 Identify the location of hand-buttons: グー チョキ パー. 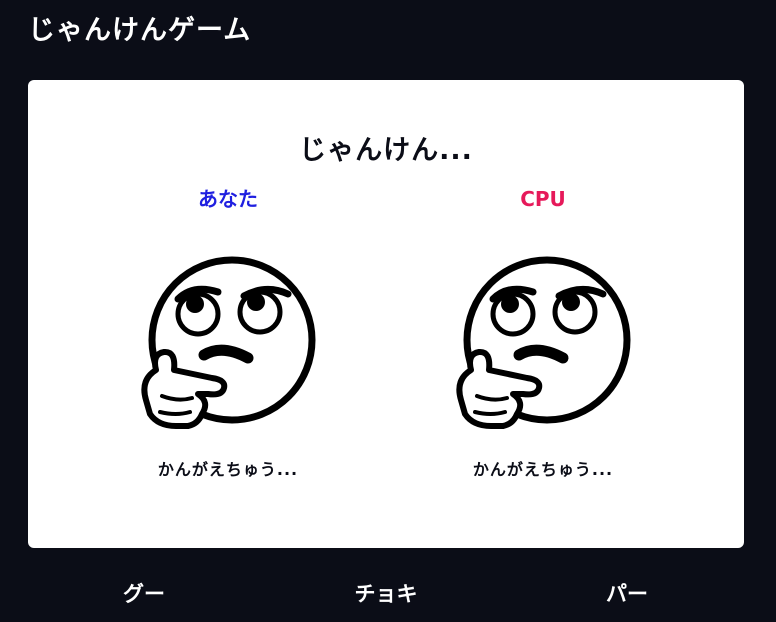
(386, 594).